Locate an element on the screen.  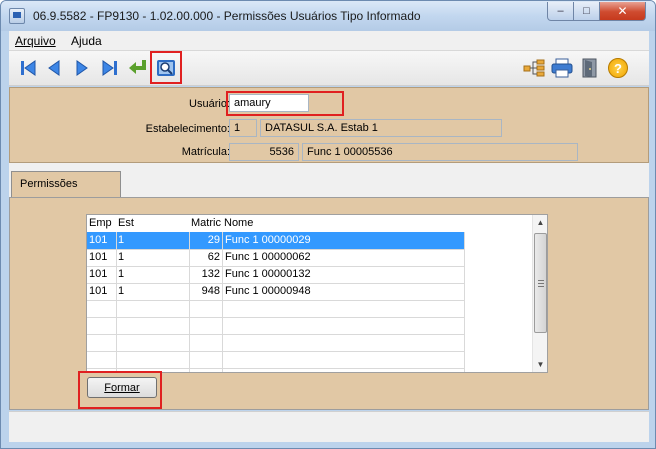
search-button-highlight is located at coordinates (166, 67).